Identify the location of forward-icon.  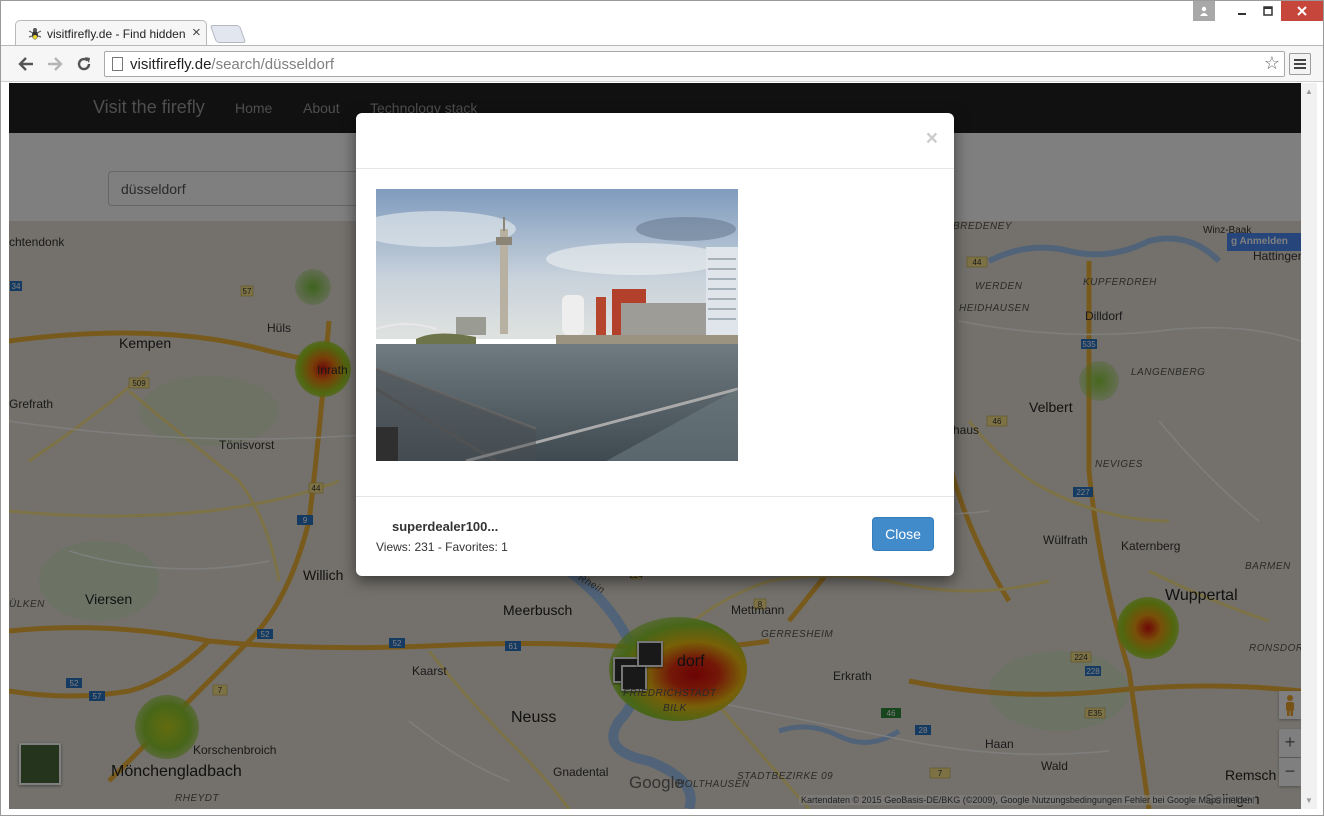
(55, 64).